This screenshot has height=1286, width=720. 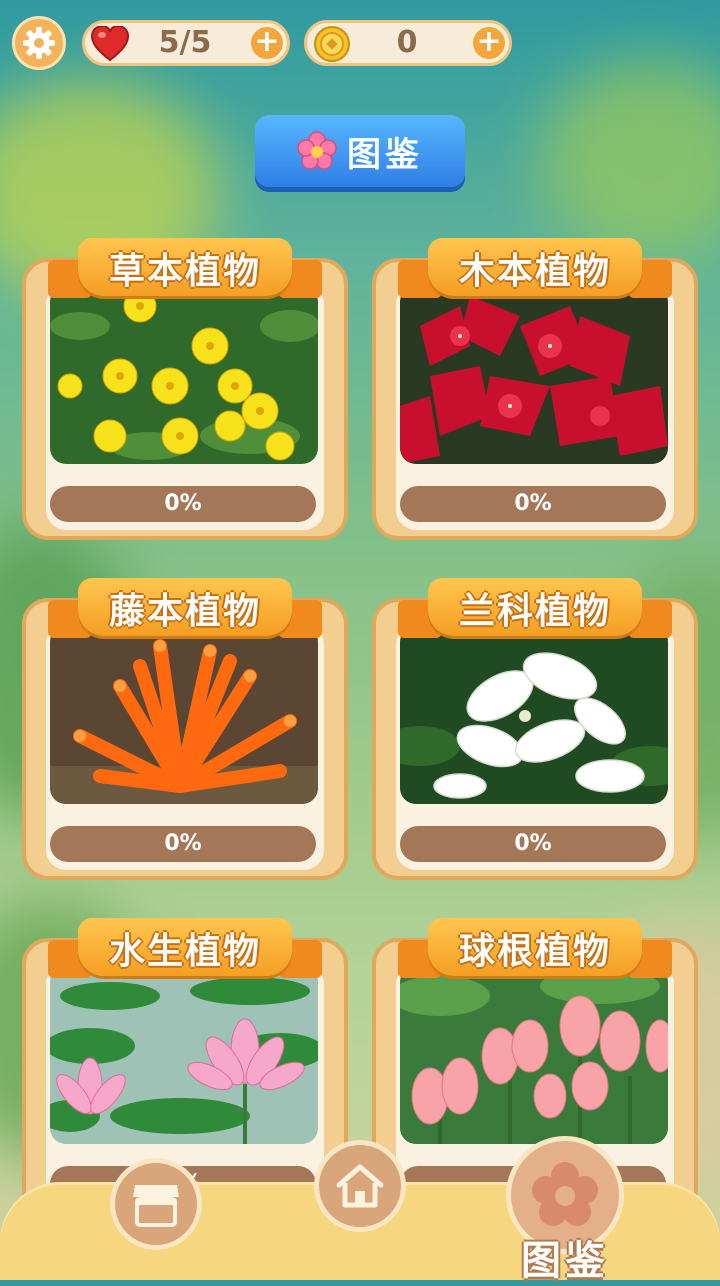 I want to click on nav-encyclopedia-label: 图鉴, so click(x=565, y=1261).